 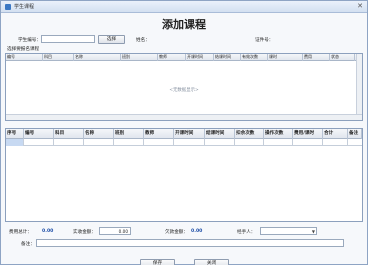 I want to click on handler-label: 经手人：, so click(x=246, y=232).